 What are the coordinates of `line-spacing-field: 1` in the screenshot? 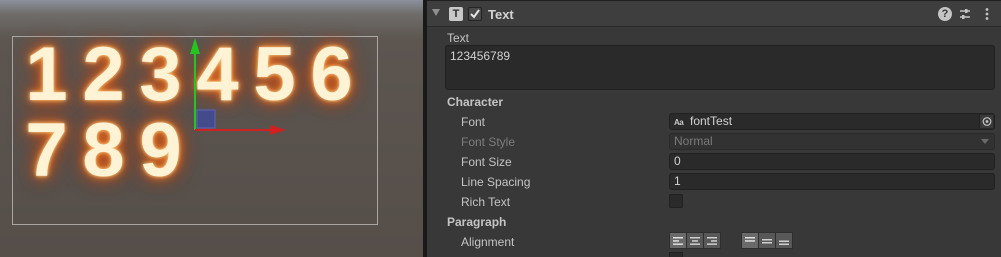 It's located at (832, 181).